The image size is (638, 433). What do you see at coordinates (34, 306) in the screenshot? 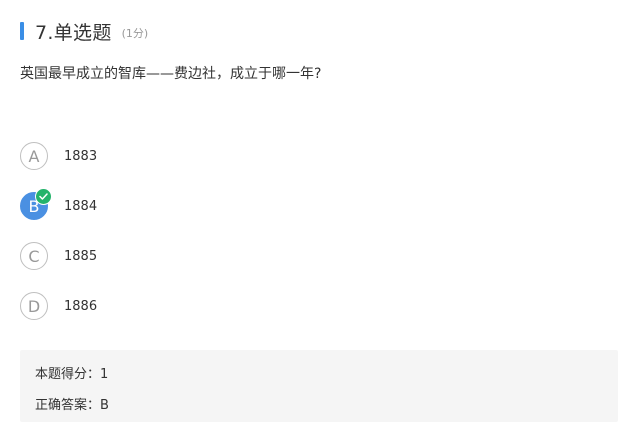
I see `option-d-letter: D` at bounding box center [34, 306].